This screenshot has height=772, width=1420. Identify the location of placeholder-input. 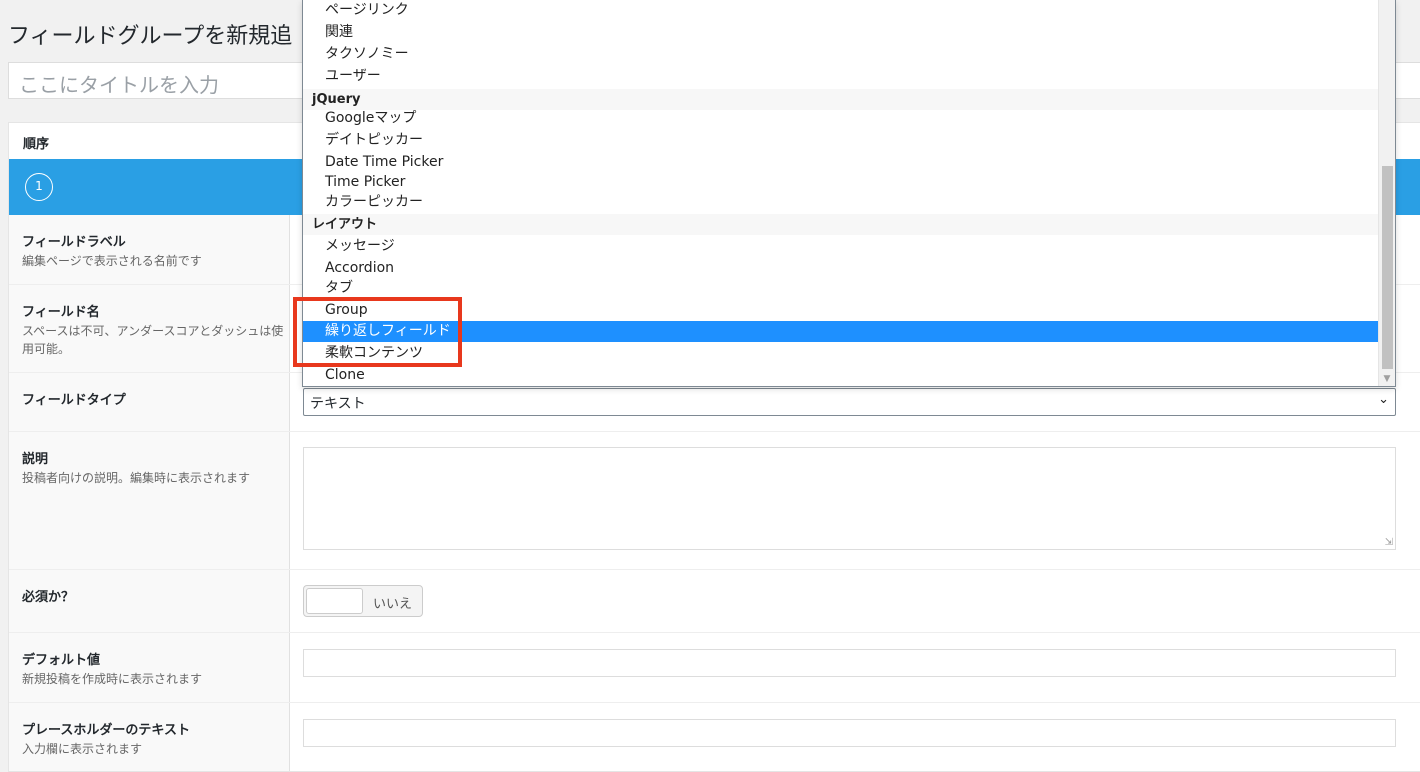
(849, 733).